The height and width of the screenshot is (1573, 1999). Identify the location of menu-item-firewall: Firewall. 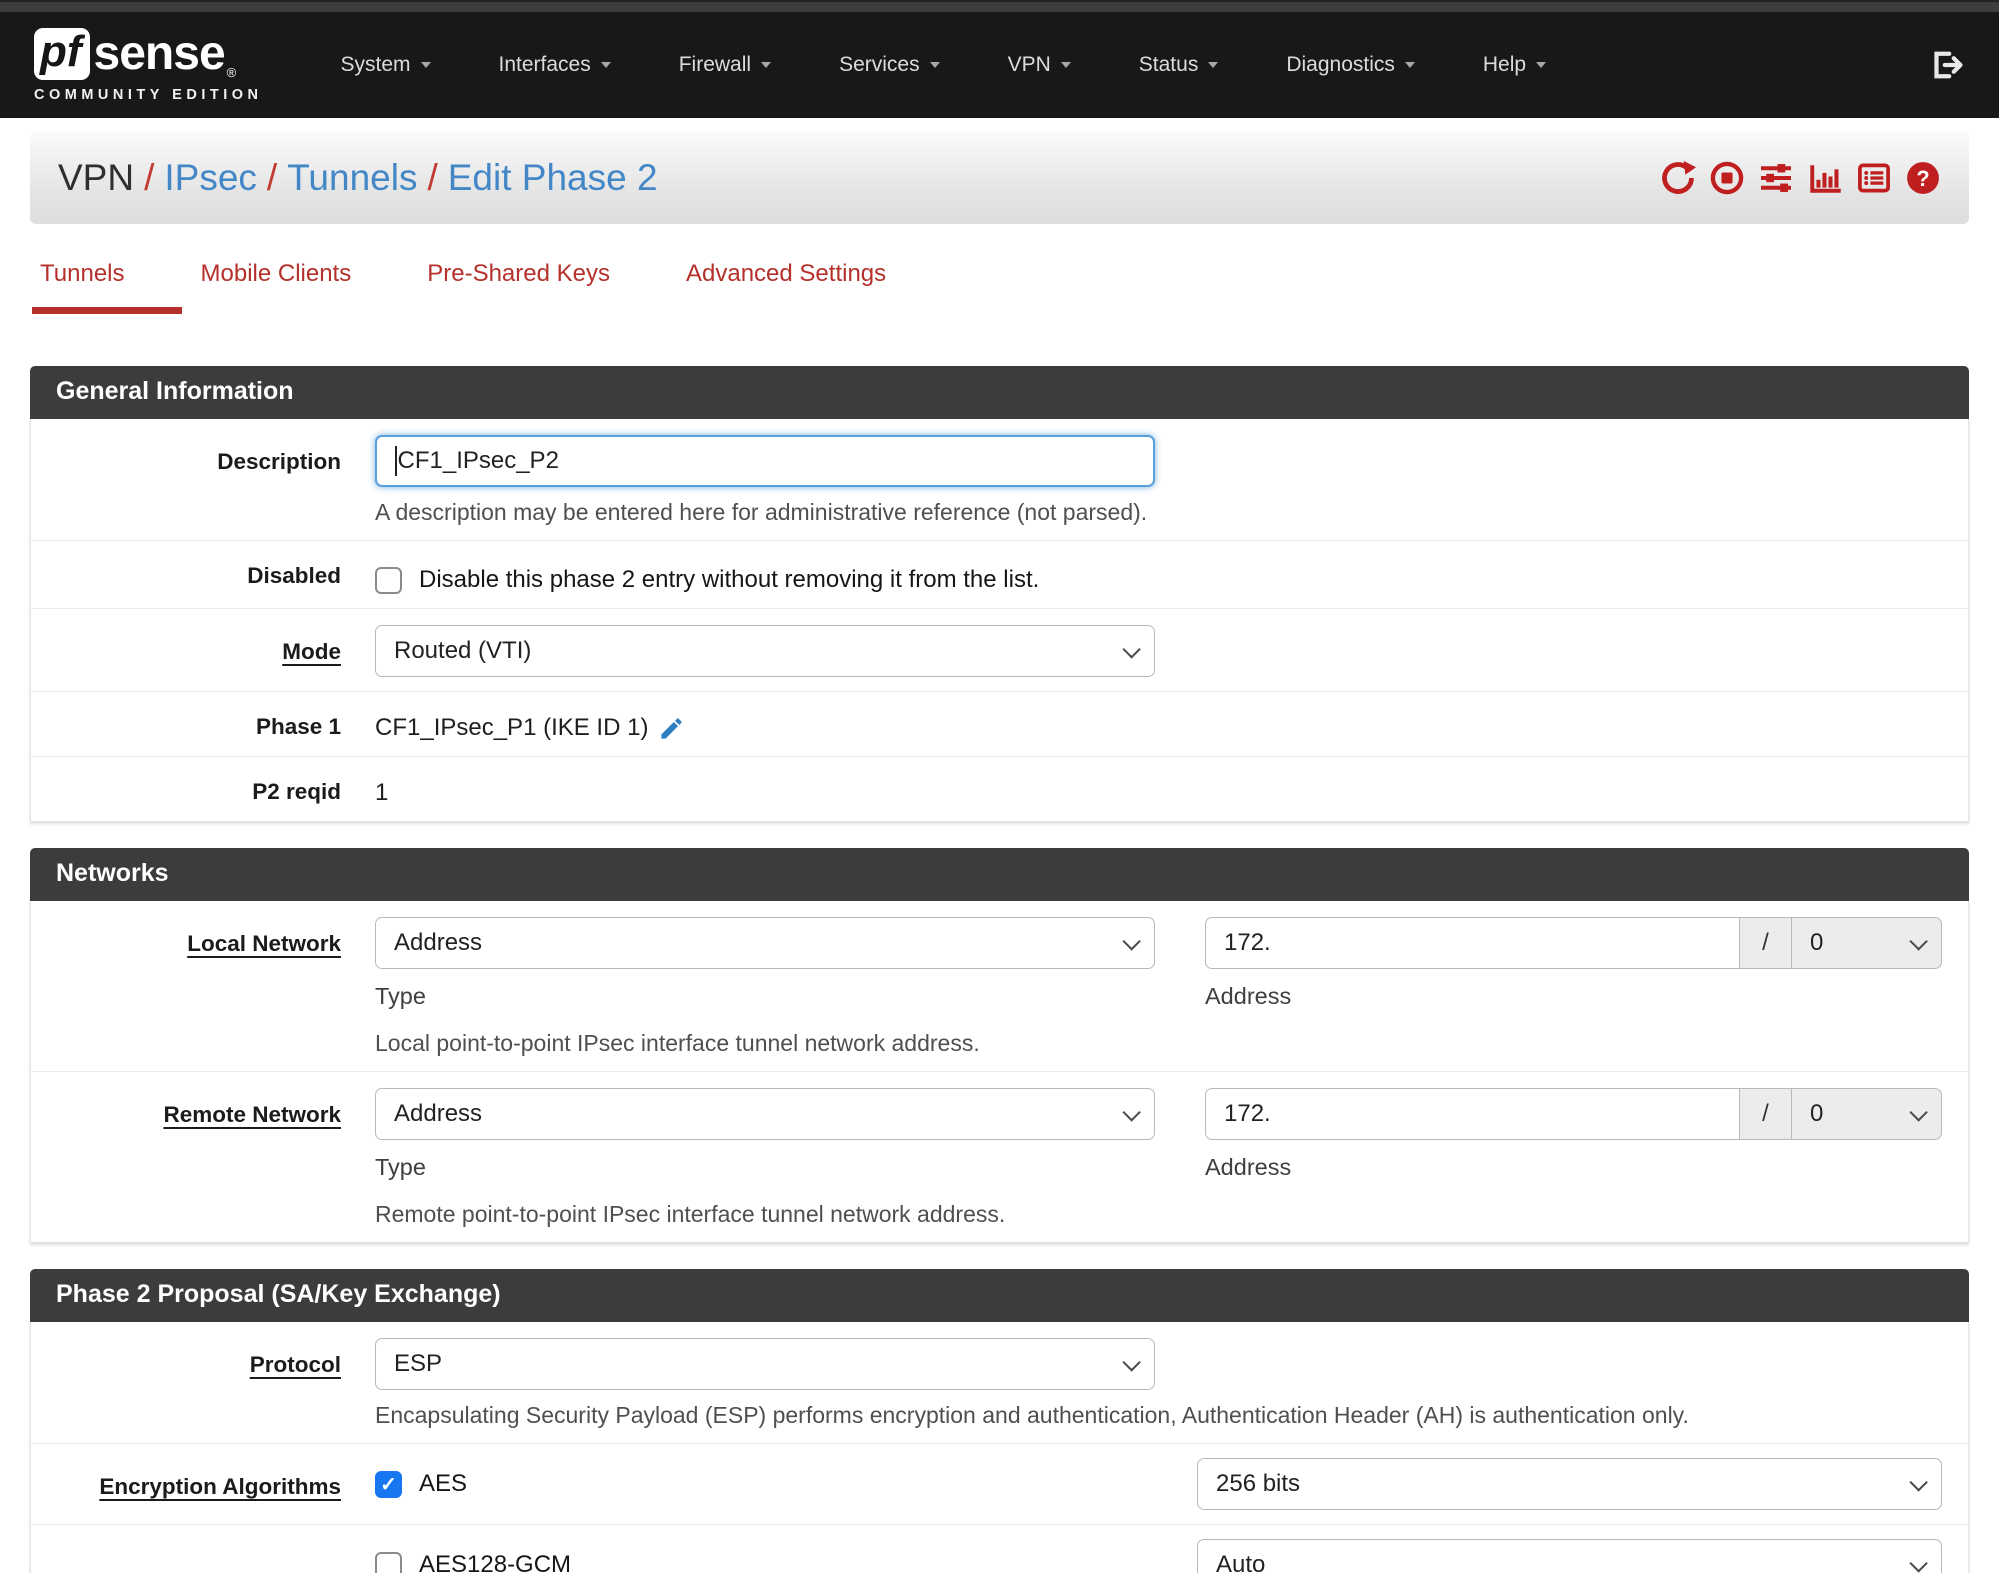
(725, 65).